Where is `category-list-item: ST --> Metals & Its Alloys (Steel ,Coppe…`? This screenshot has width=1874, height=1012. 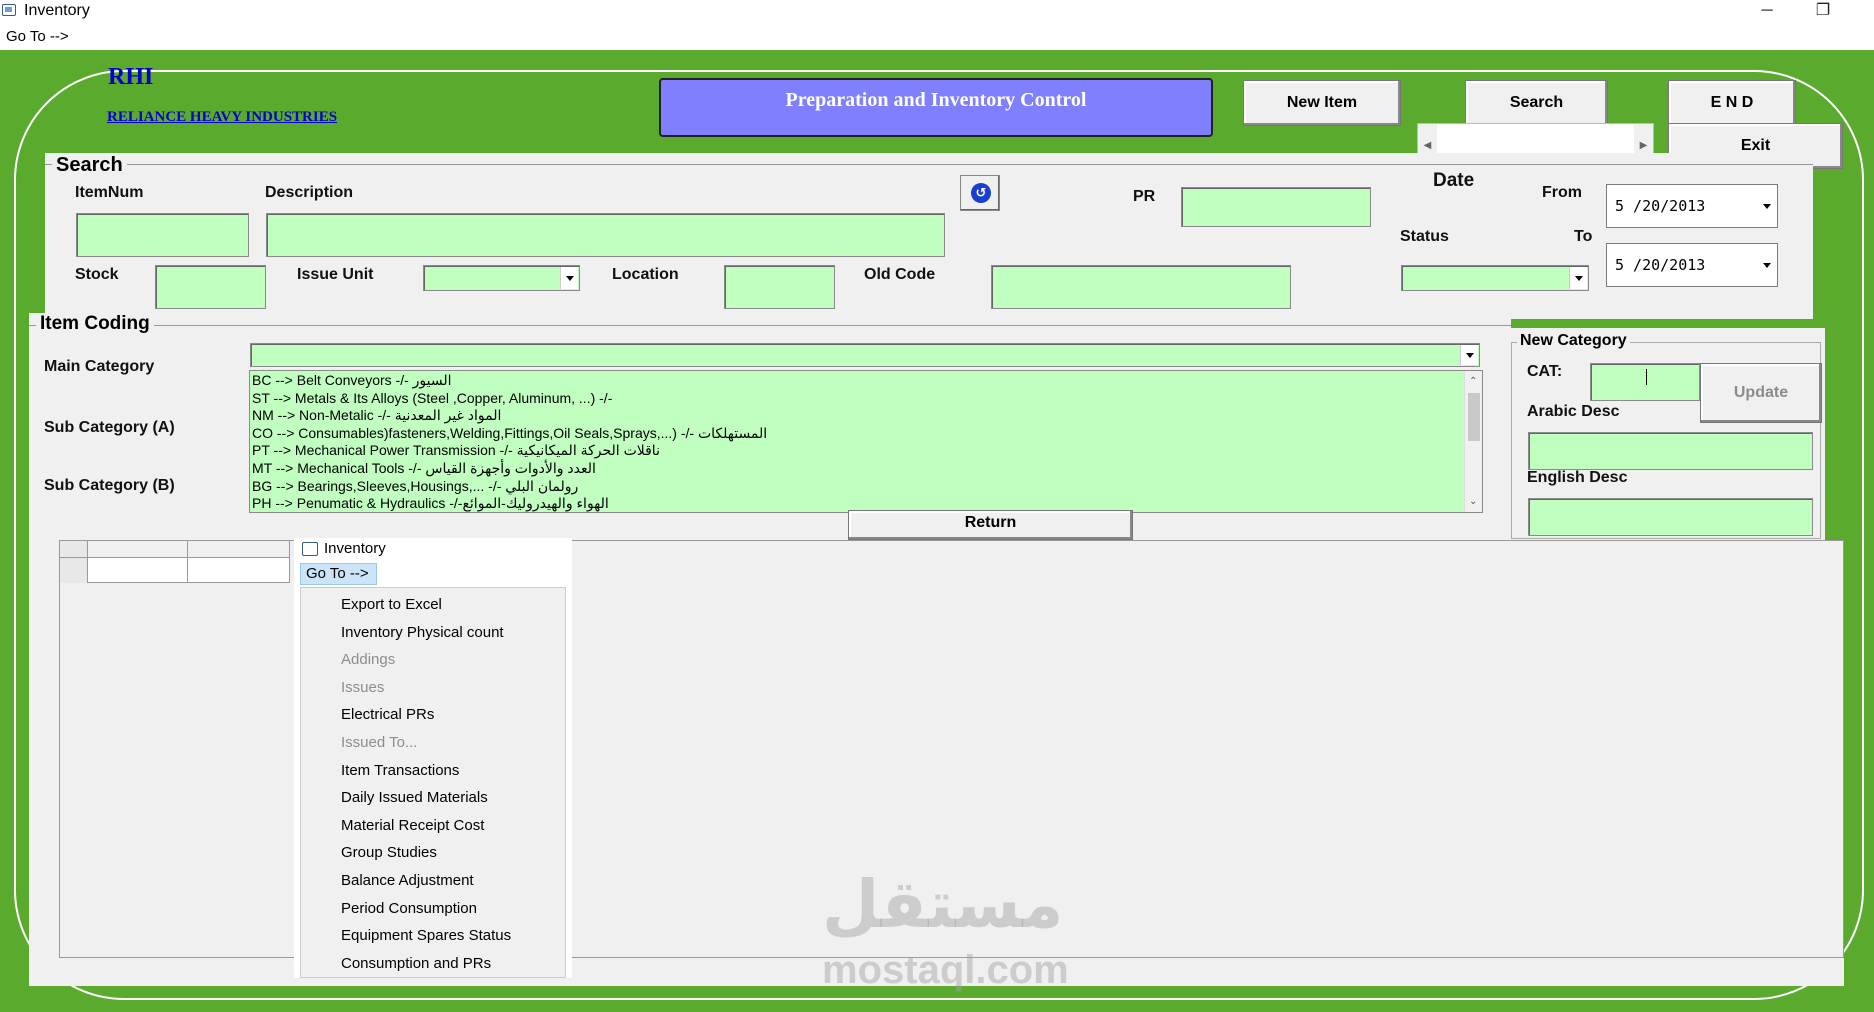
category-list-item: ST --> Metals & Its Alloys (Steel ,Coppe… is located at coordinates (866, 399).